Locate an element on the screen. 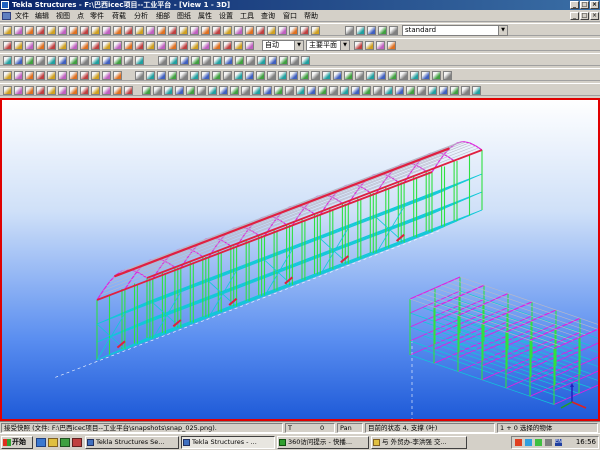 The width and height of the screenshot is (600, 450). doc-minimize-button: _ is located at coordinates (574, 16).